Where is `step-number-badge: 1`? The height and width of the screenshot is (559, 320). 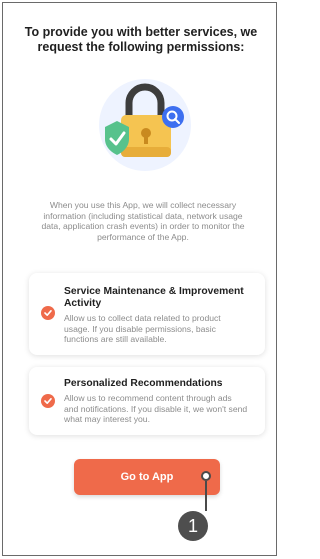
step-number-badge: 1 is located at coordinates (193, 526).